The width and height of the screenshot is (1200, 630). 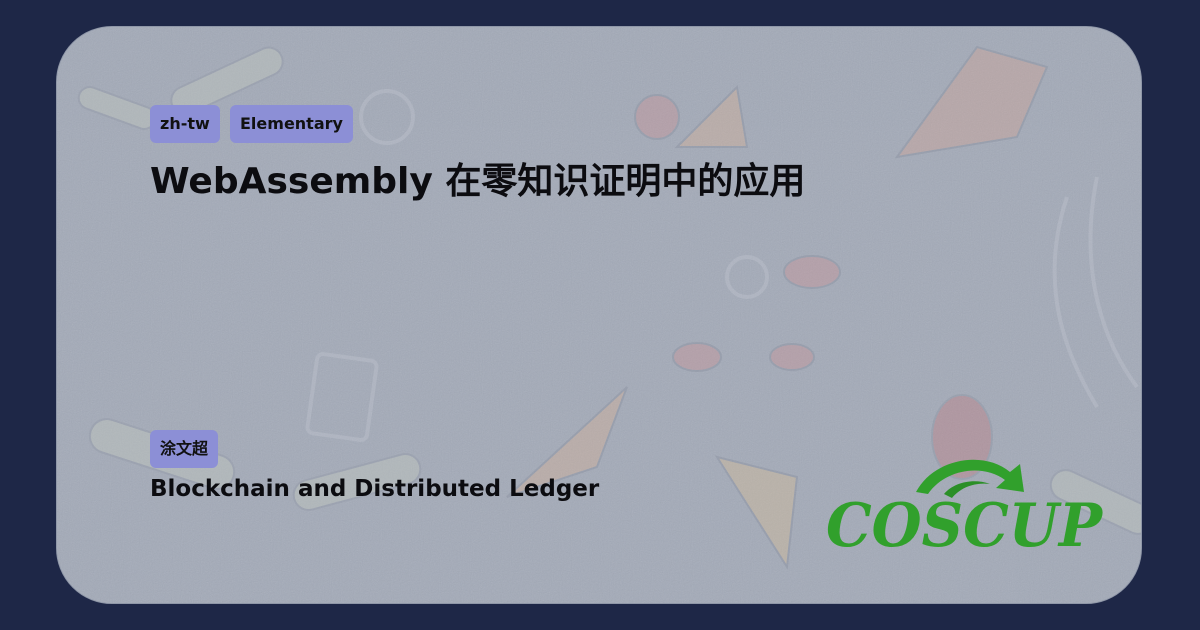 What do you see at coordinates (291, 124) in the screenshot?
I see `level-tag: Elementary` at bounding box center [291, 124].